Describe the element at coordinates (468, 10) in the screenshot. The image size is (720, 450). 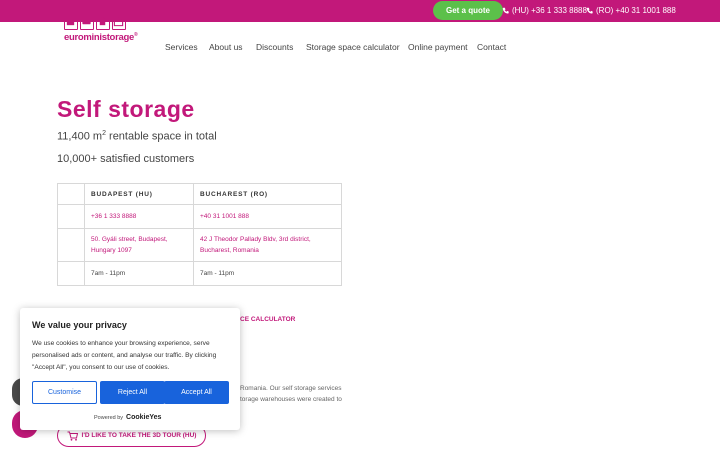
I see `get-a-quote-button: Get a quote` at that location.